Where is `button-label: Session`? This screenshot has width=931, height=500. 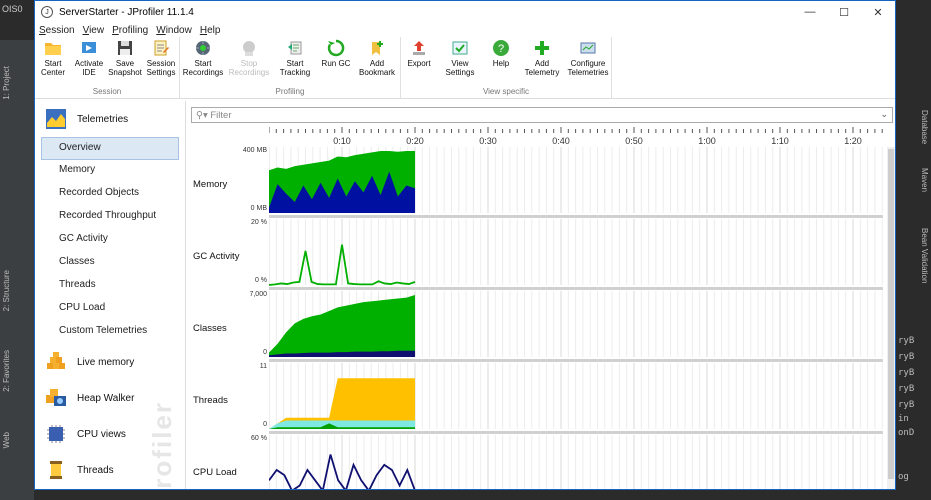
button-label: Session is located at coordinates (161, 63).